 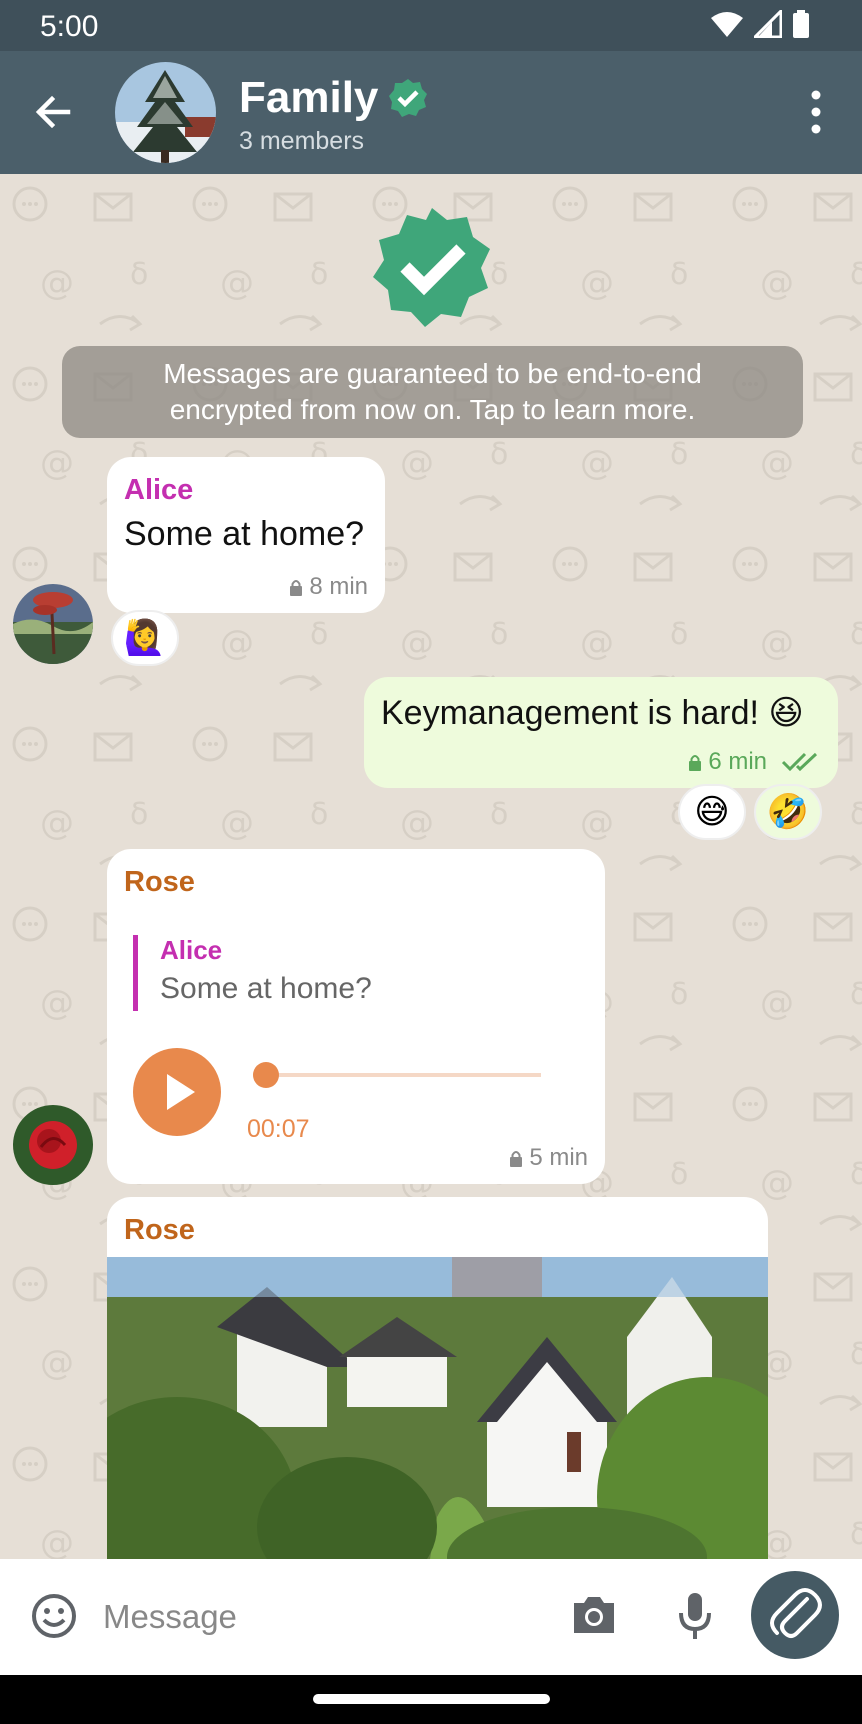 I want to click on app-bar: Family 3 members, so click(x=431, y=112).